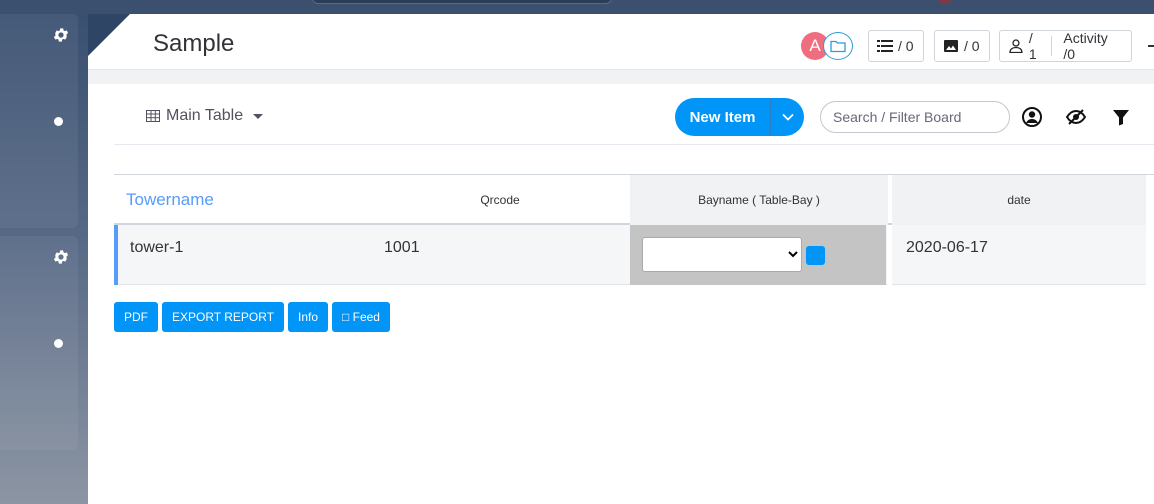 The image size is (1154, 504). What do you see at coordinates (1032, 46) in the screenshot?
I see `members-count: / 1` at bounding box center [1032, 46].